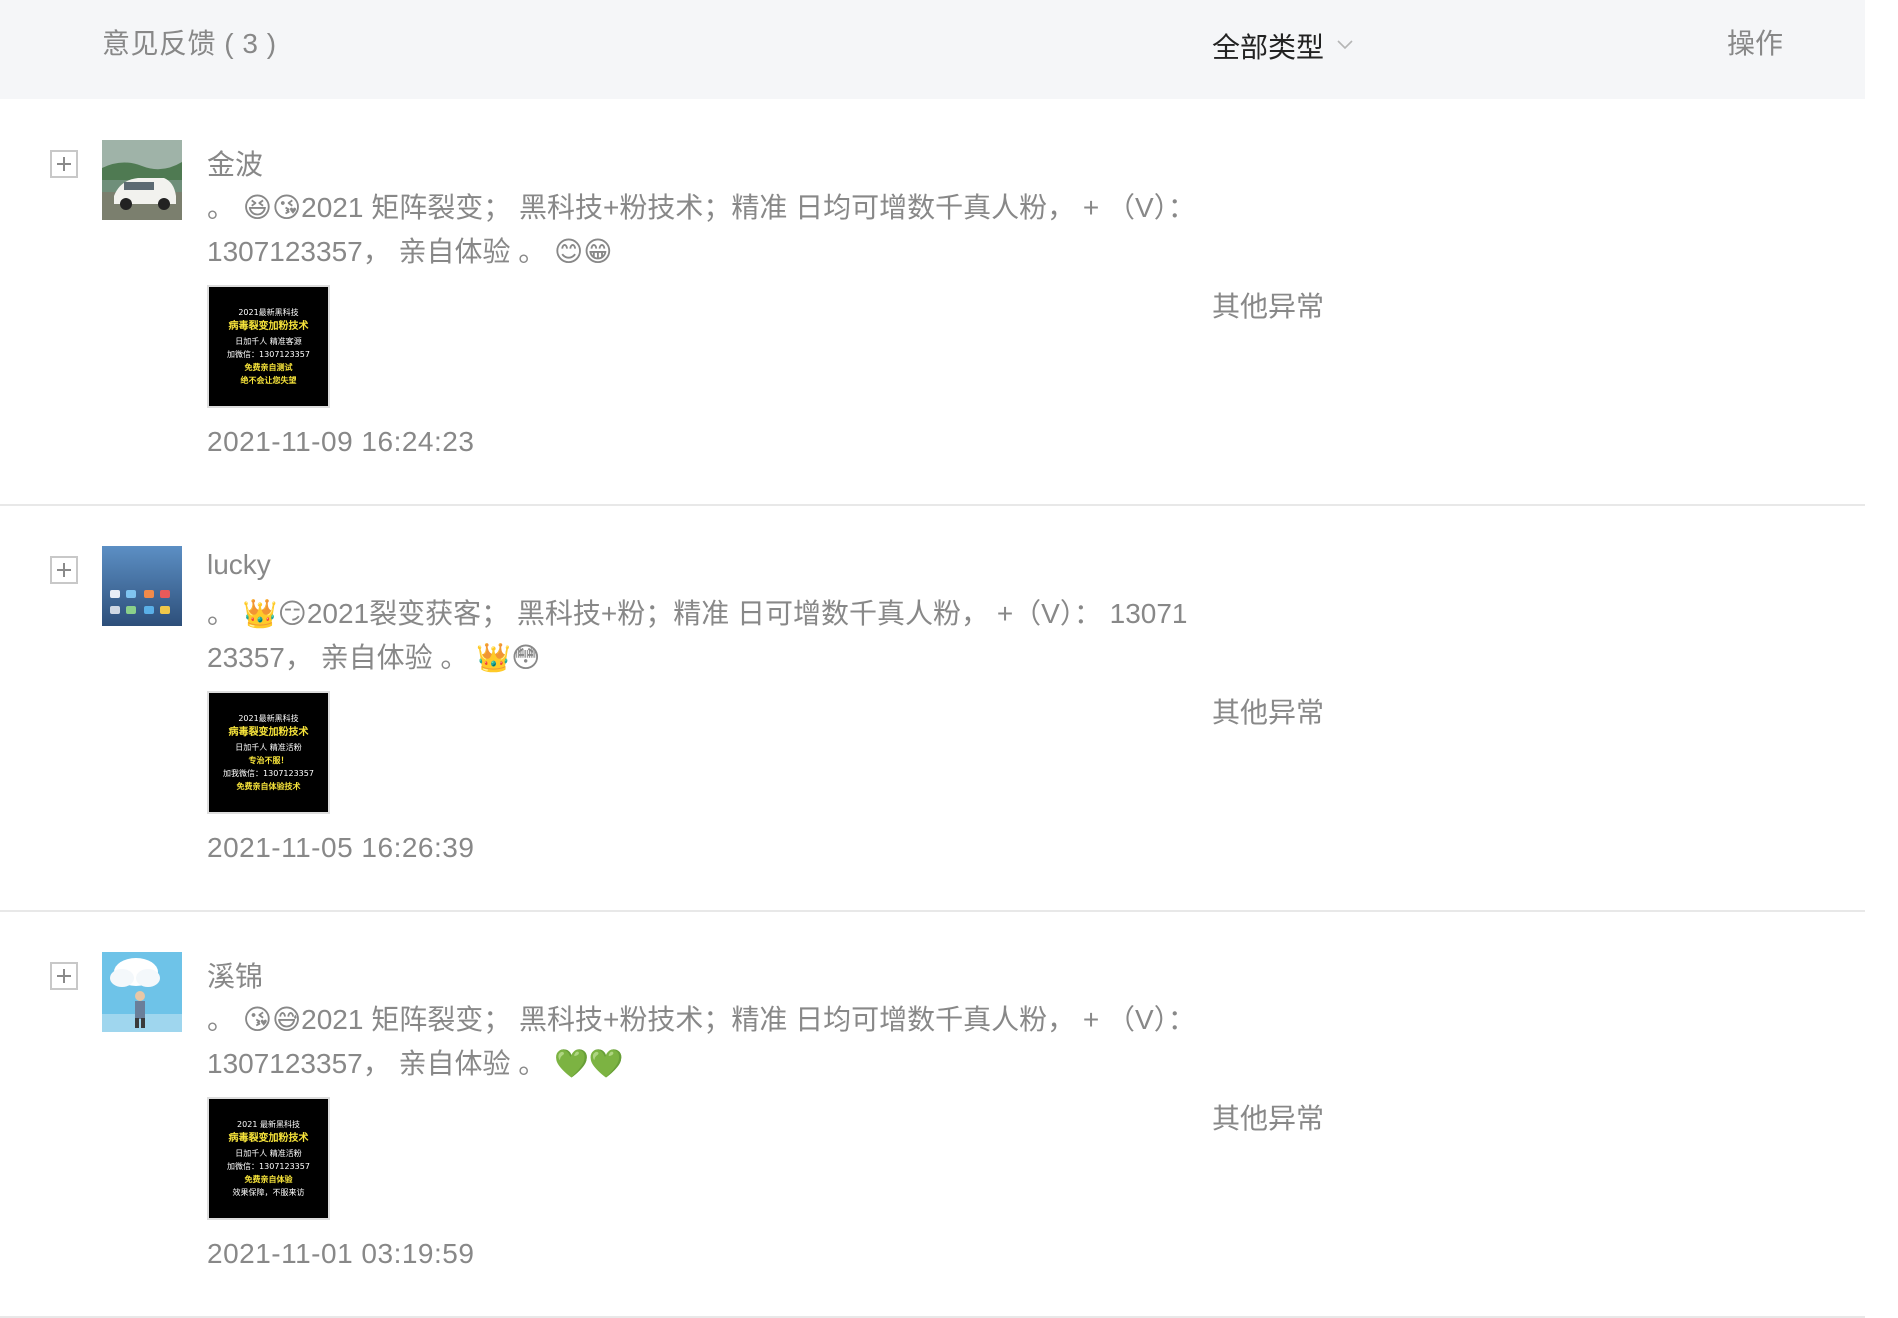 This screenshot has height=1318, width=1898. What do you see at coordinates (341, 1253) in the screenshot?
I see `timestamp: 2021-11-01 03:19:59` at bounding box center [341, 1253].